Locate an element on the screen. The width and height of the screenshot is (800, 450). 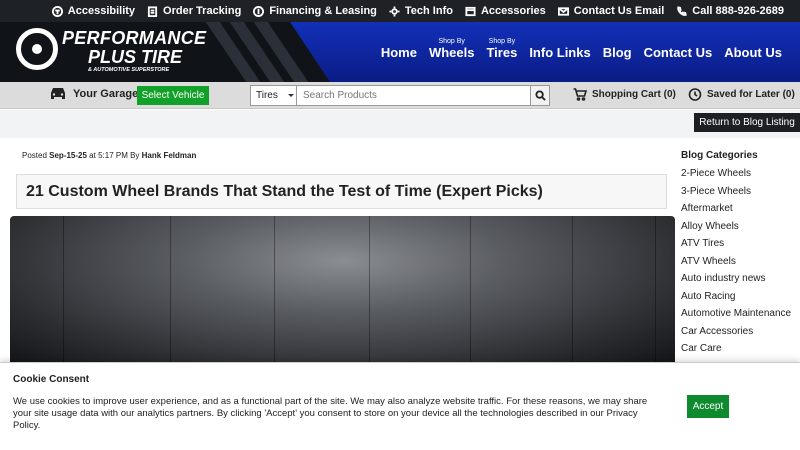
nav-wheels-label: Wheels is located at coordinates (451, 52).